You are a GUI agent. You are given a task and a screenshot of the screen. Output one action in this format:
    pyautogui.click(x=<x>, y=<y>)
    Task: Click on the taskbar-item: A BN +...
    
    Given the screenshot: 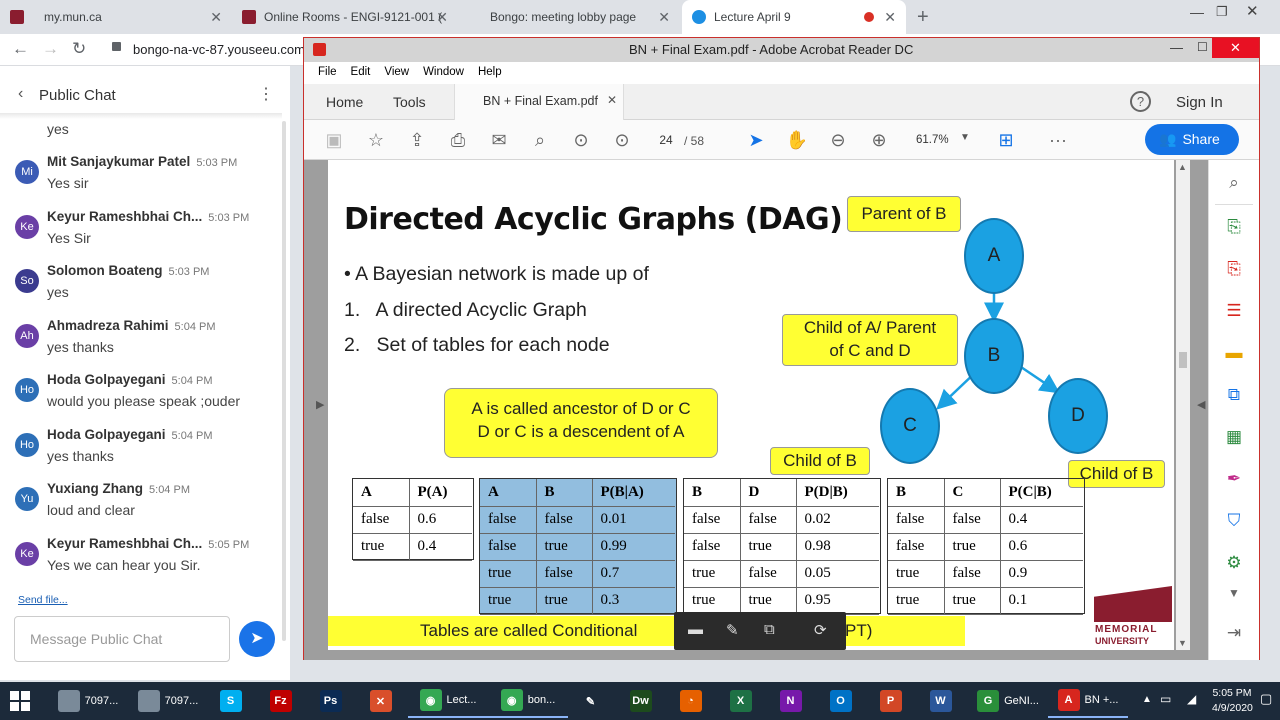 What is the action you would take?
    pyautogui.click(x=1088, y=701)
    